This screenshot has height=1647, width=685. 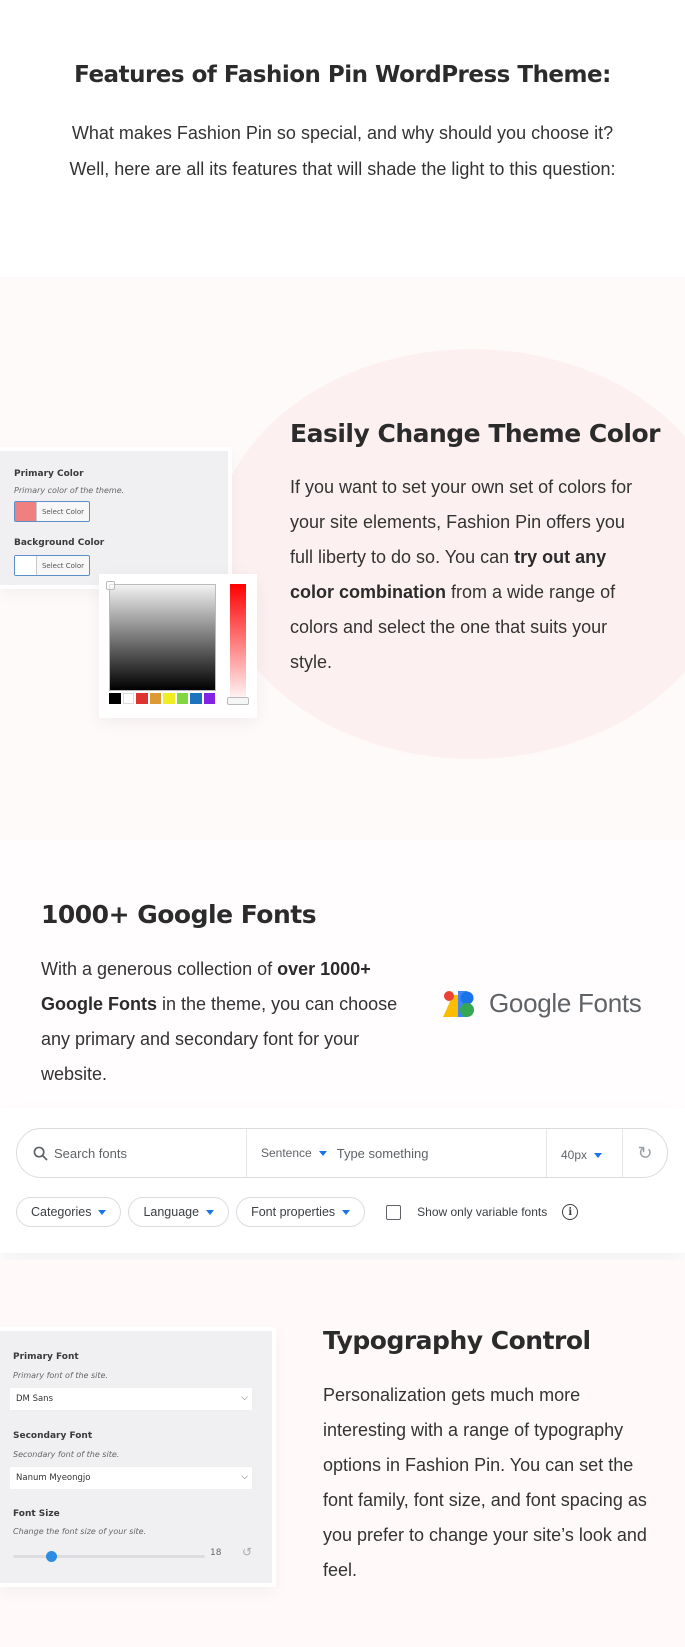 What do you see at coordinates (286, 1153) in the screenshot?
I see `sentence-label: Sentence` at bounding box center [286, 1153].